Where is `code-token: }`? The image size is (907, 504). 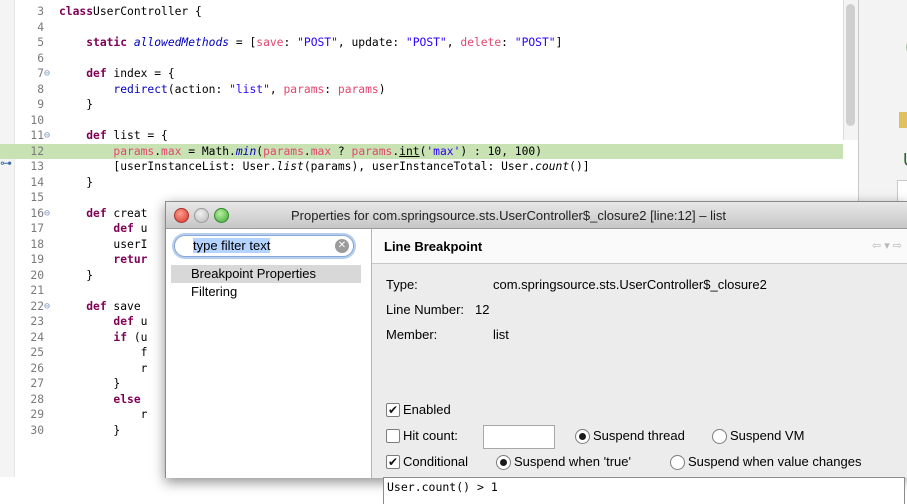 code-token: } is located at coordinates (76, 104).